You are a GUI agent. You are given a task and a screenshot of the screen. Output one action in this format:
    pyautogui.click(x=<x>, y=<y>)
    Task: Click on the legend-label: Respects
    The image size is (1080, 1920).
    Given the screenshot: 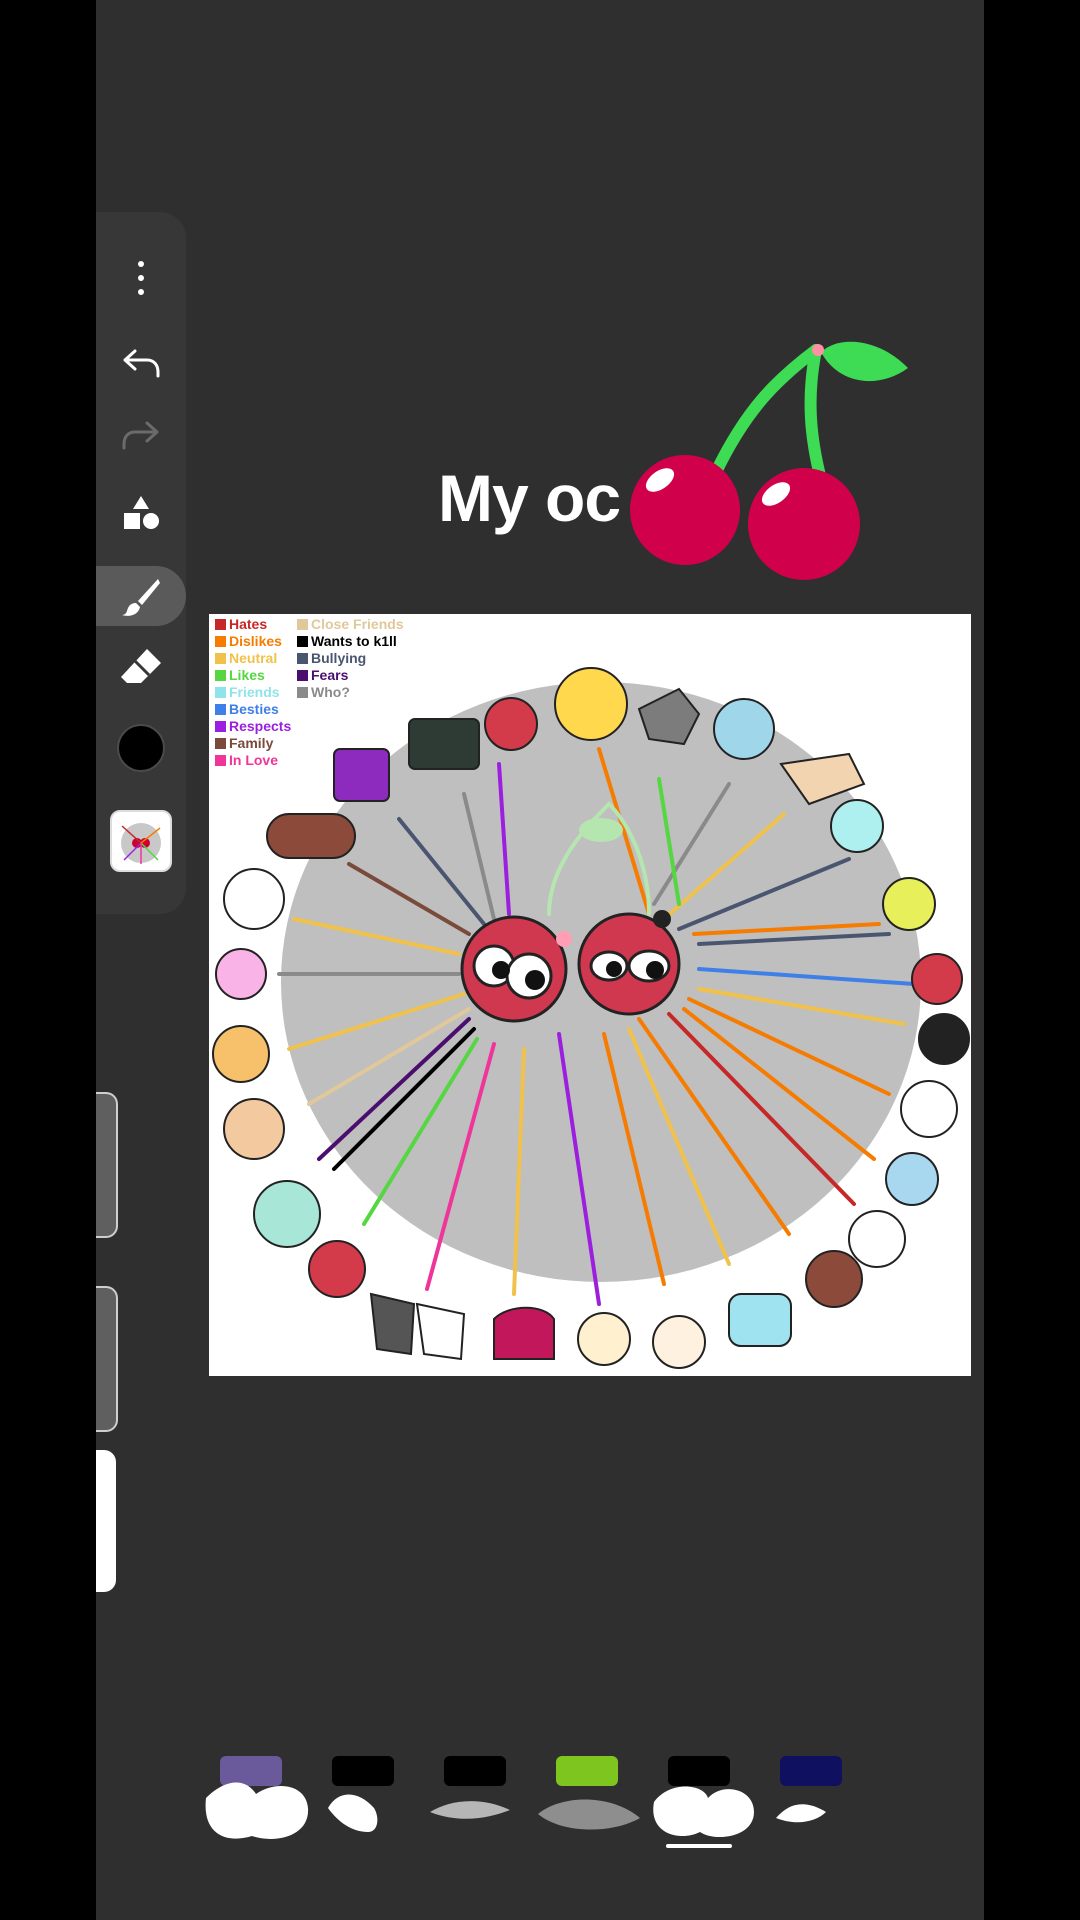 What is the action you would take?
    pyautogui.click(x=260, y=726)
    